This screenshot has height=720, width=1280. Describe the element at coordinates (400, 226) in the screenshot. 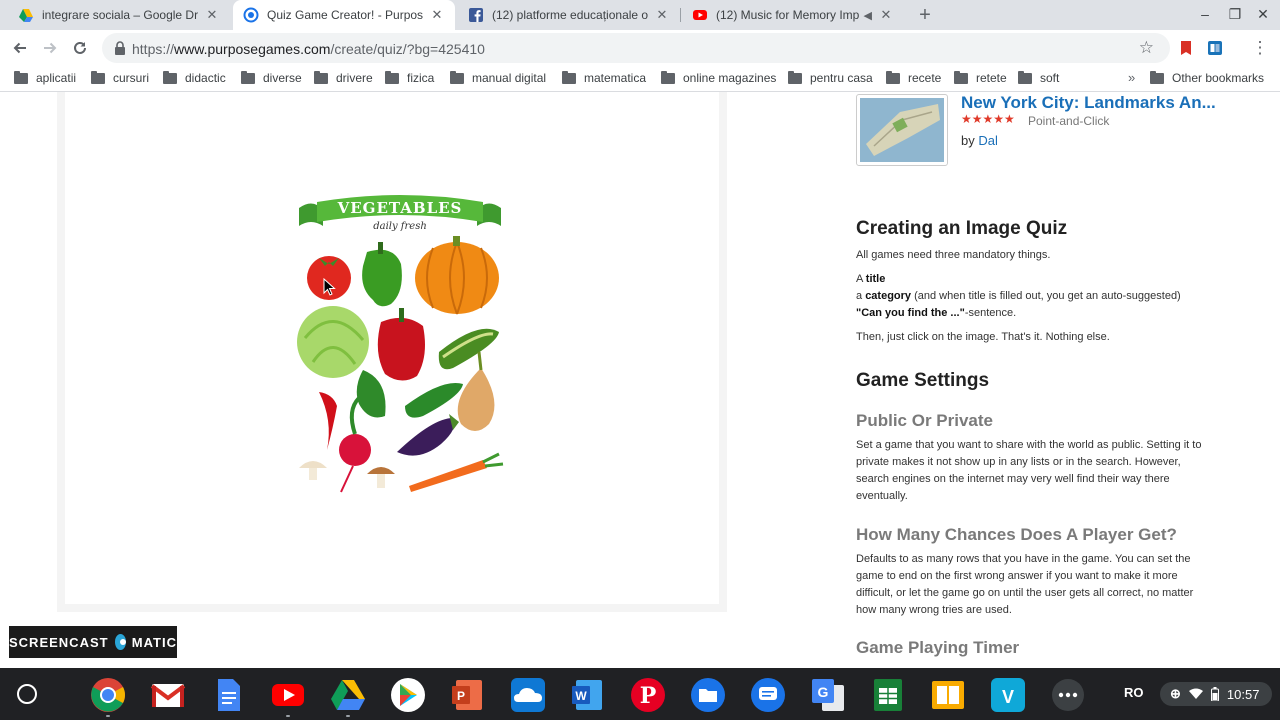

I see `poster-tagline-text: daily fresh` at that location.